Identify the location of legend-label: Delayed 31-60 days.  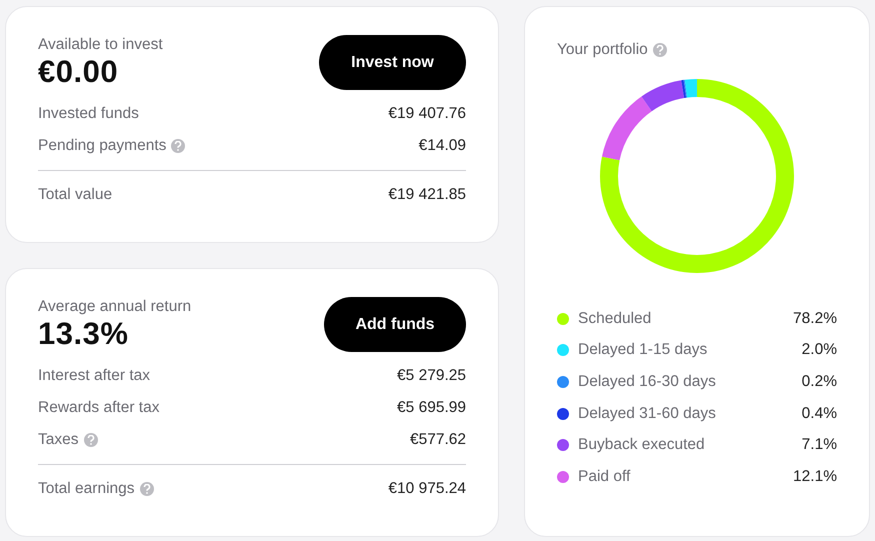
(647, 413).